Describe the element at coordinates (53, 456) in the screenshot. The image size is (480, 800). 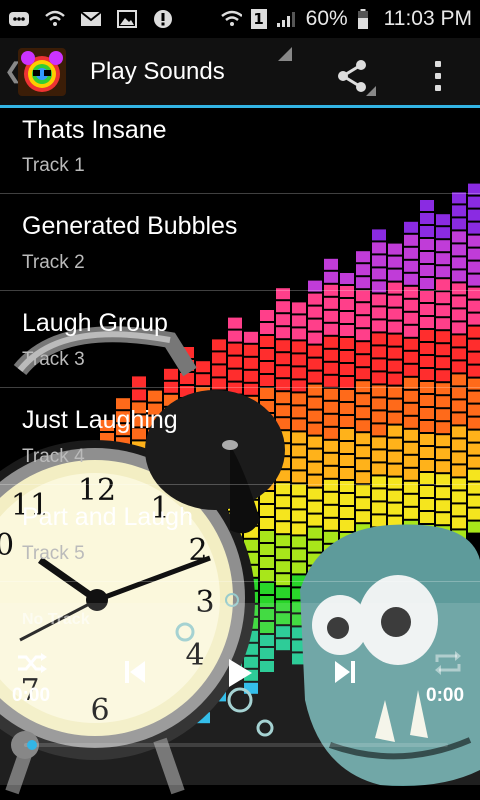
I see `track-number: Track 4` at that location.